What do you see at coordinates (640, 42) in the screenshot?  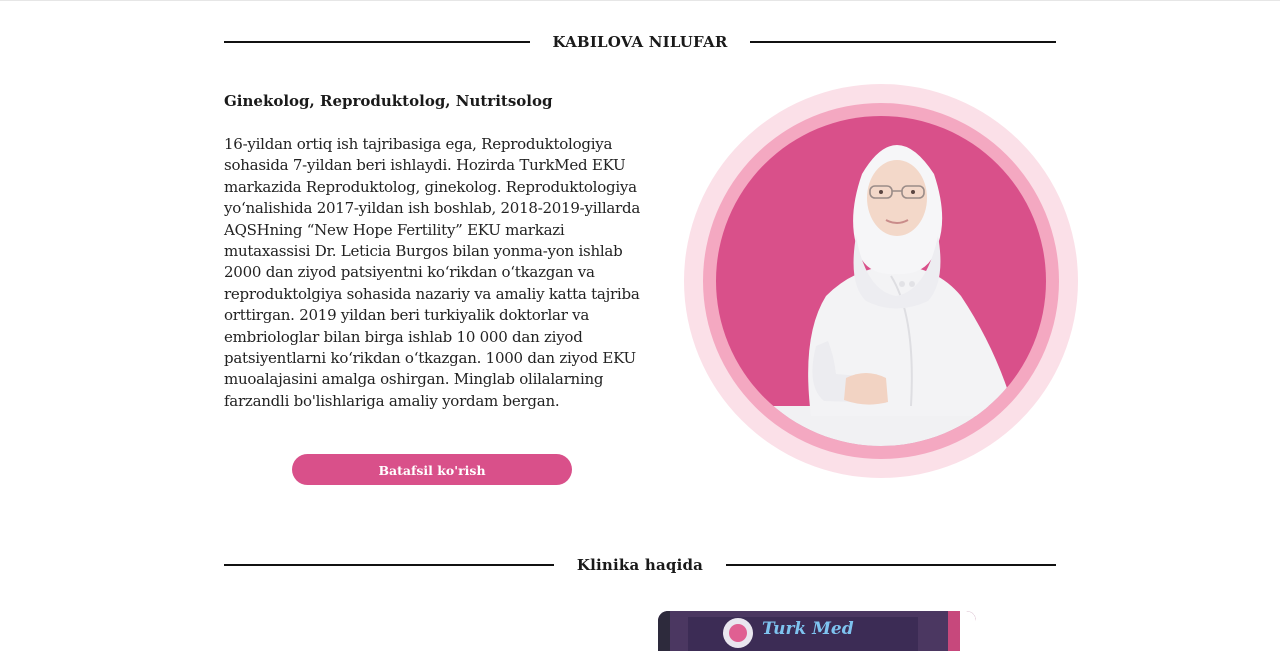 I see `doctor-section-header: KABILOVA NILUFAR` at bounding box center [640, 42].